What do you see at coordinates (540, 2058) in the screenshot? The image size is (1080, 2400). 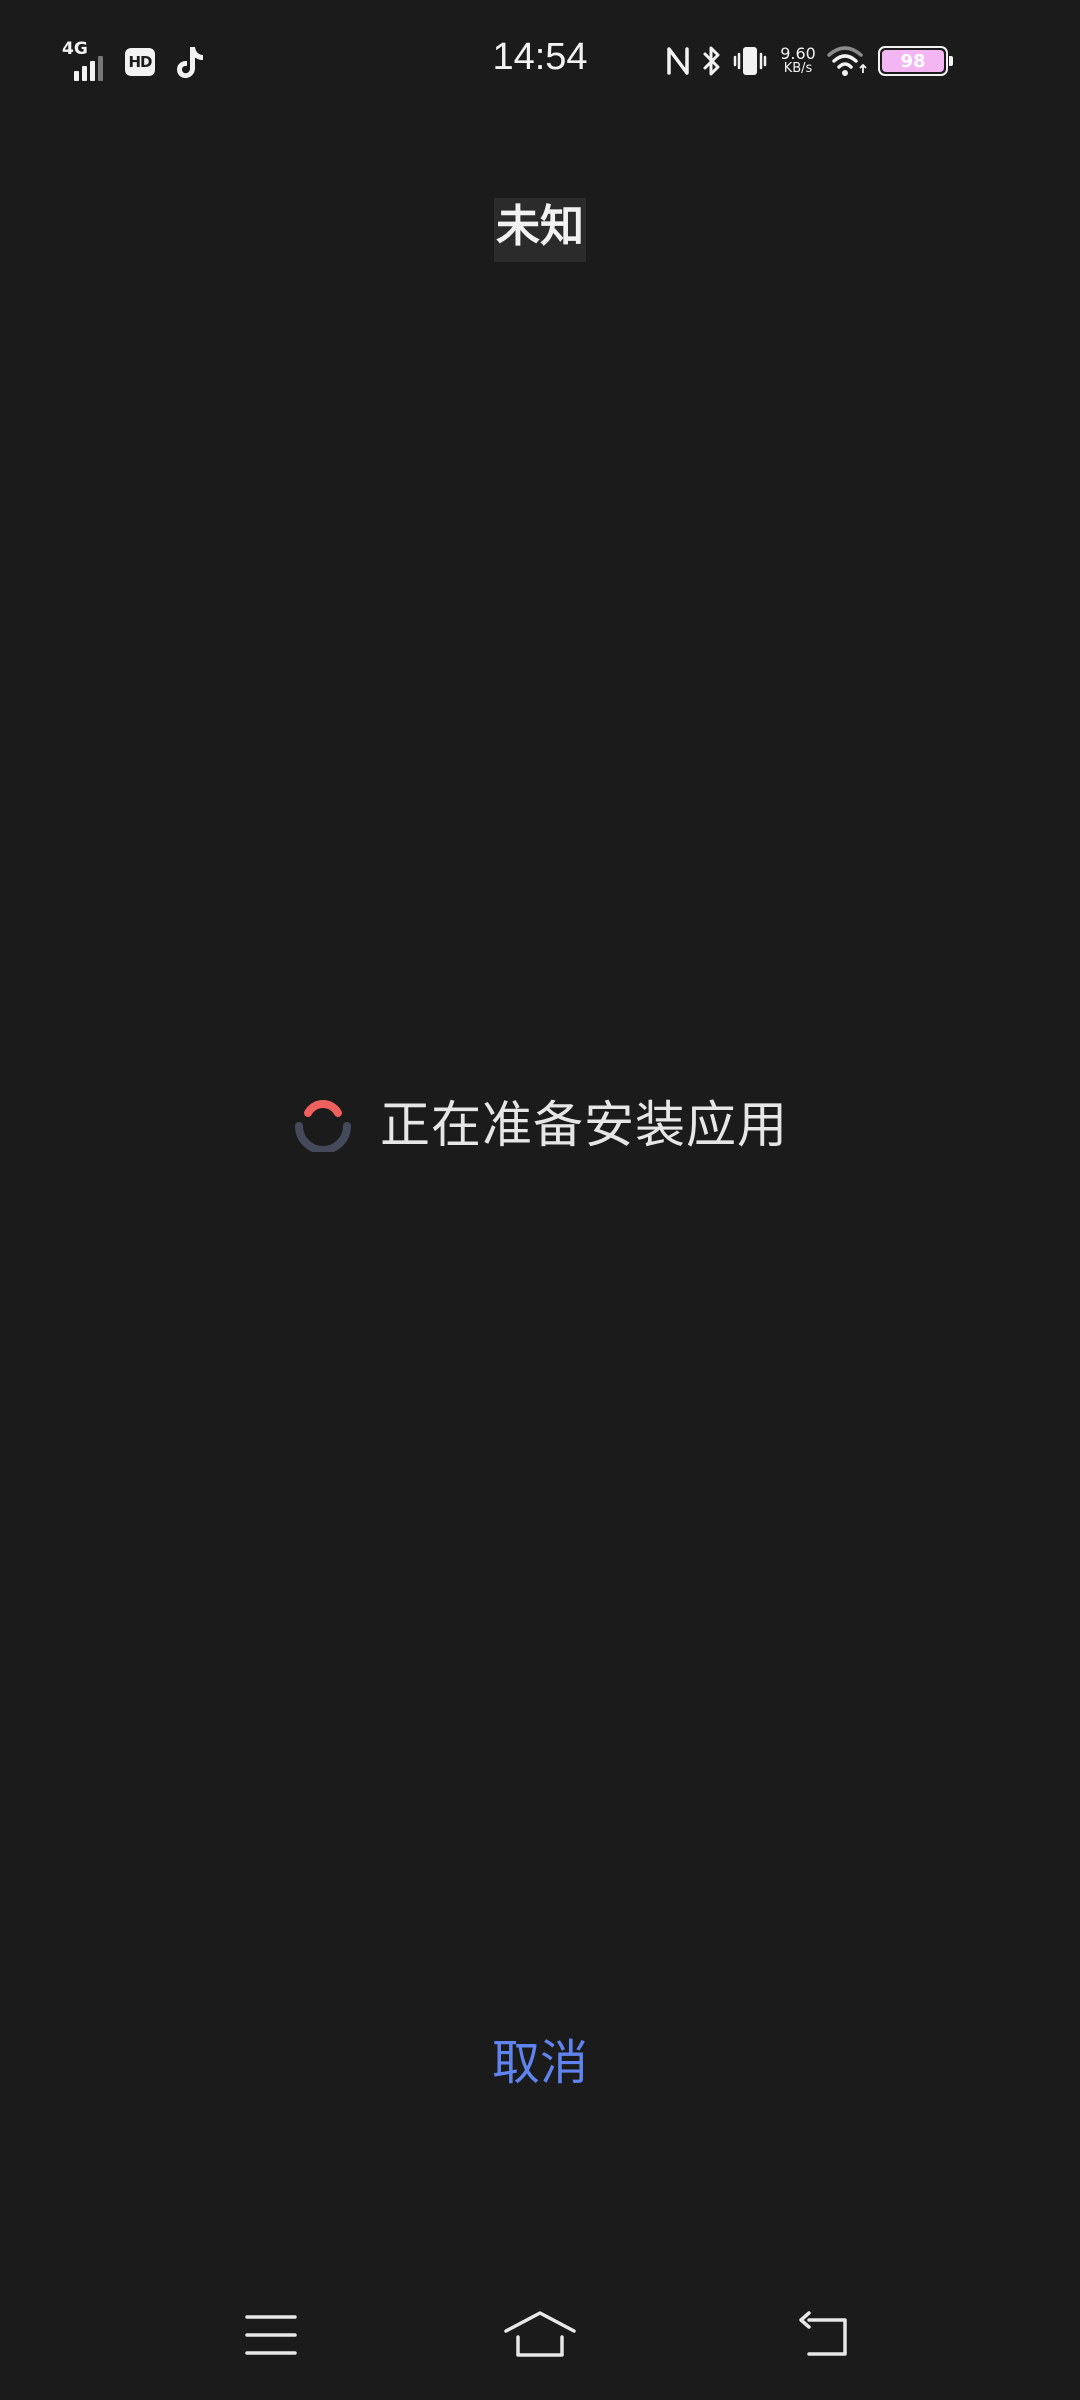 I see `cancel-button: 取消` at bounding box center [540, 2058].